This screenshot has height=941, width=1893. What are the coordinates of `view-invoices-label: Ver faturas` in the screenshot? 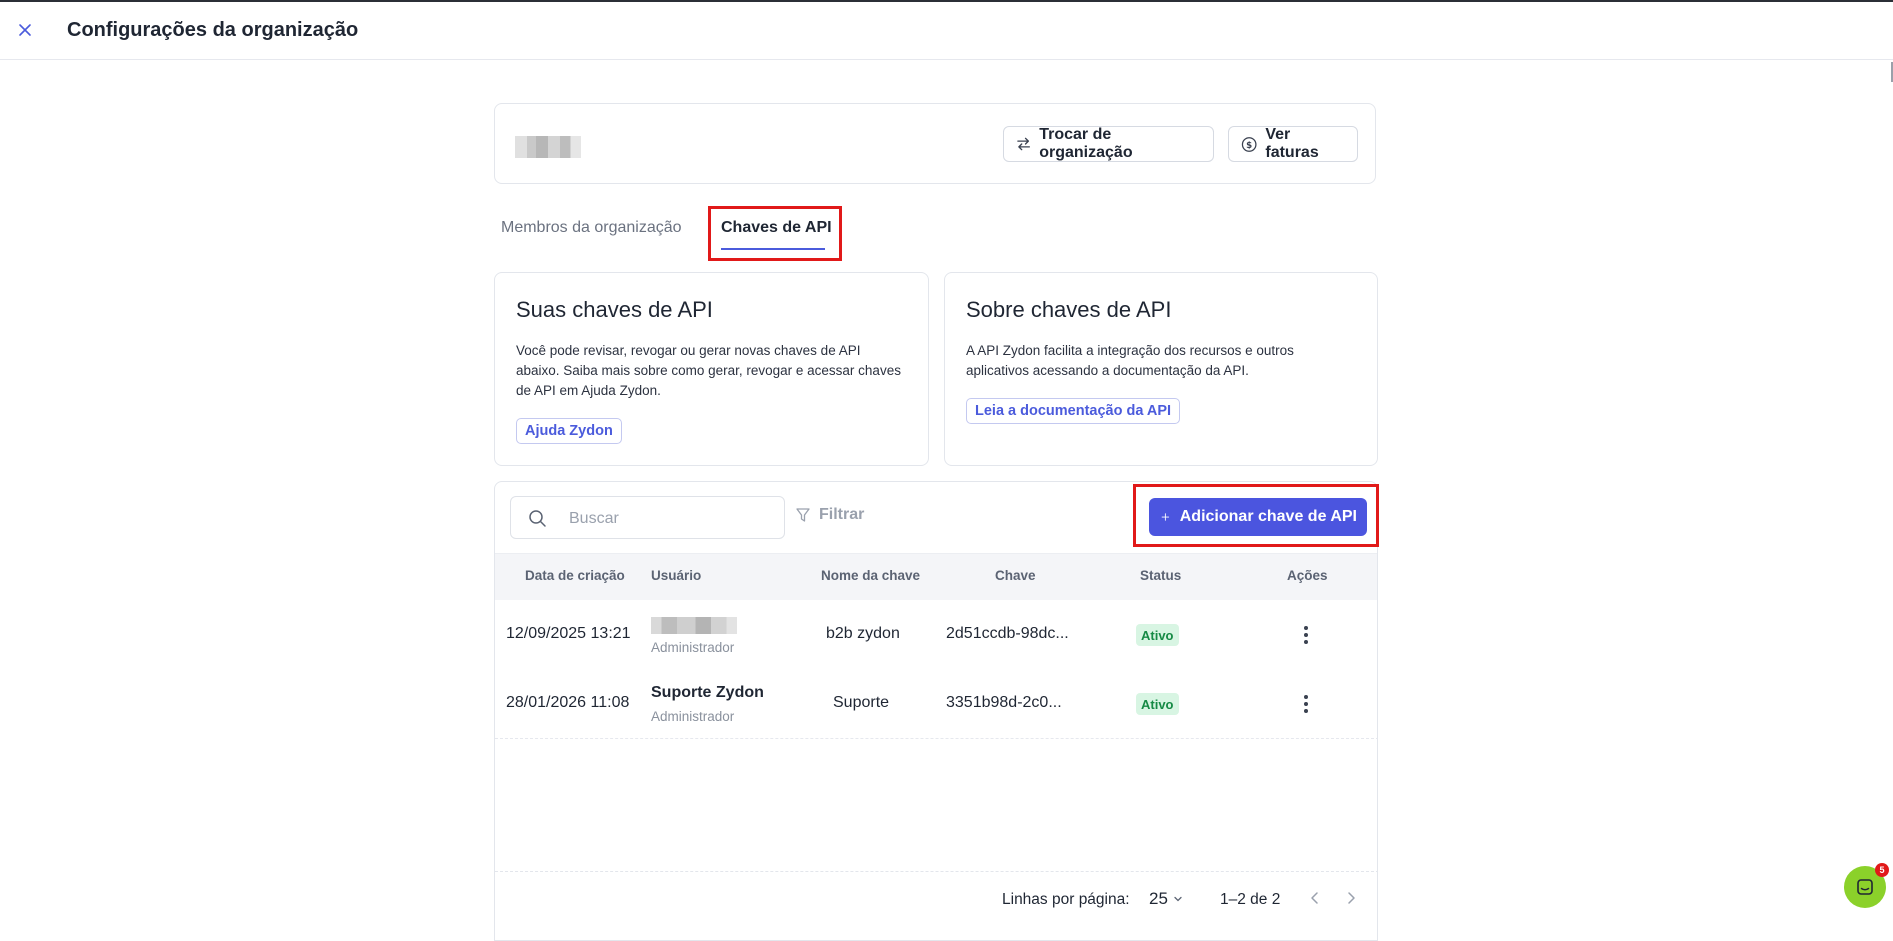 It's located at (1292, 143).